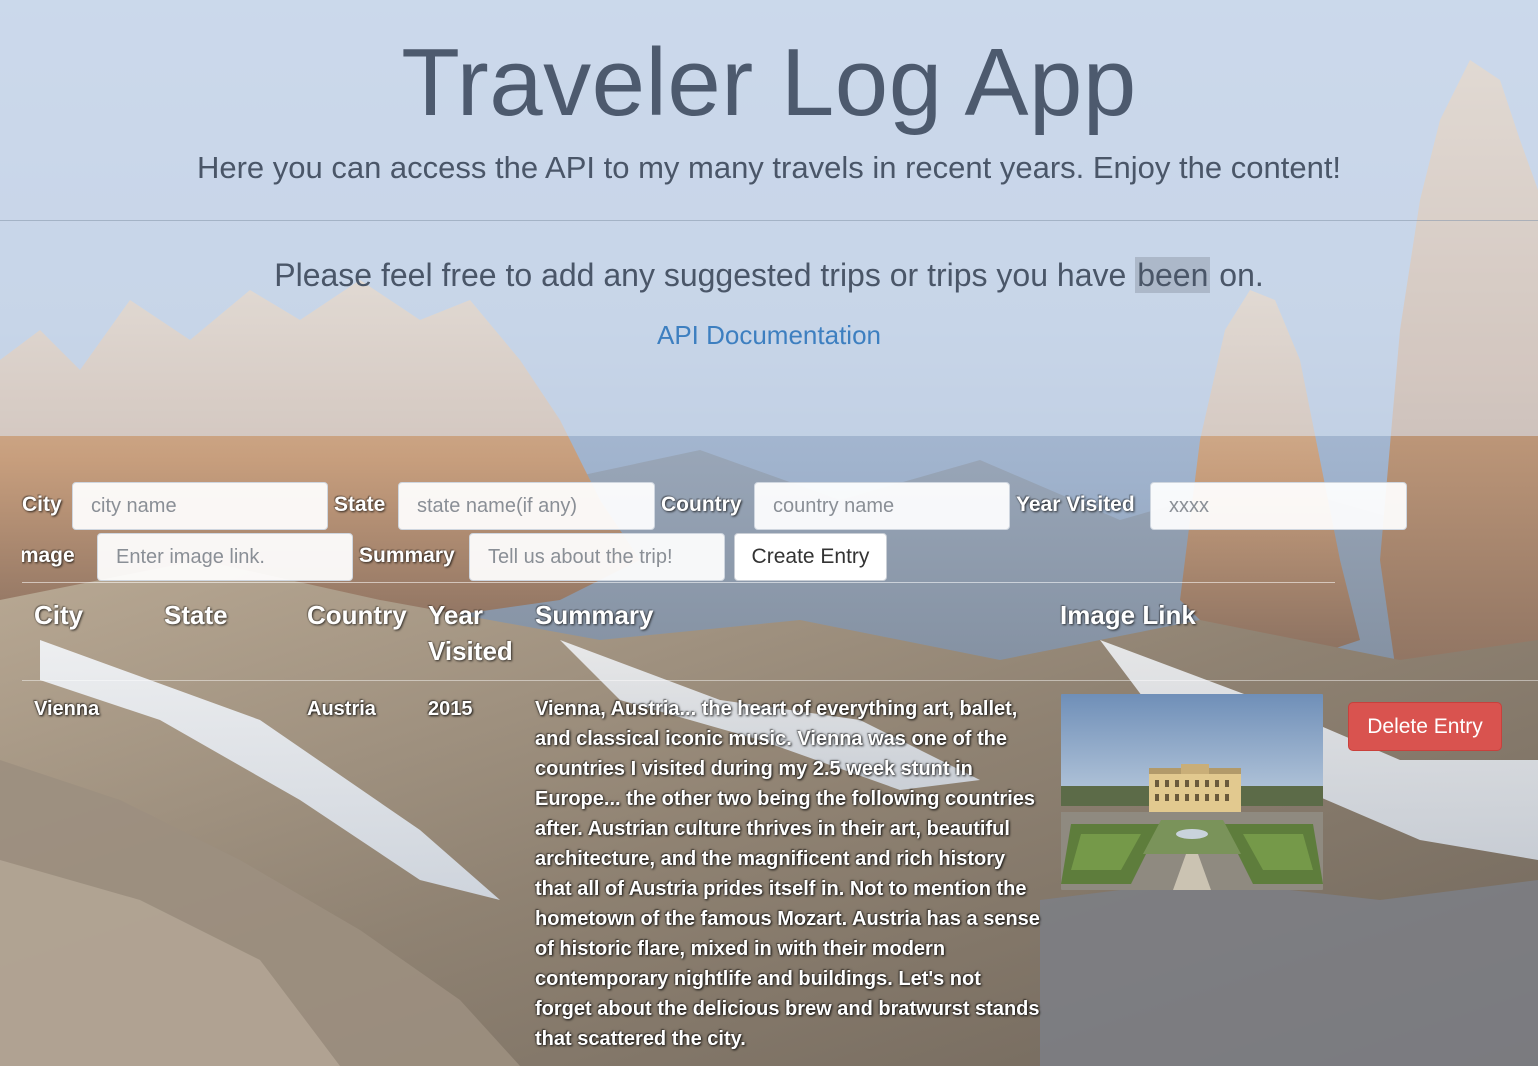 This screenshot has width=1538, height=1066. What do you see at coordinates (450, 709) in the screenshot?
I see `cell-year-visited: 2015` at bounding box center [450, 709].